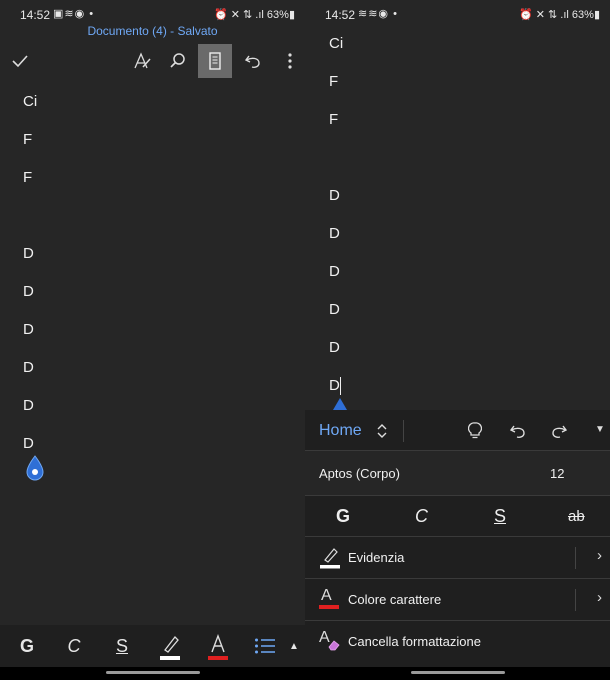  Describe the element at coordinates (289, 61) in the screenshot. I see `more-options-icon` at that location.